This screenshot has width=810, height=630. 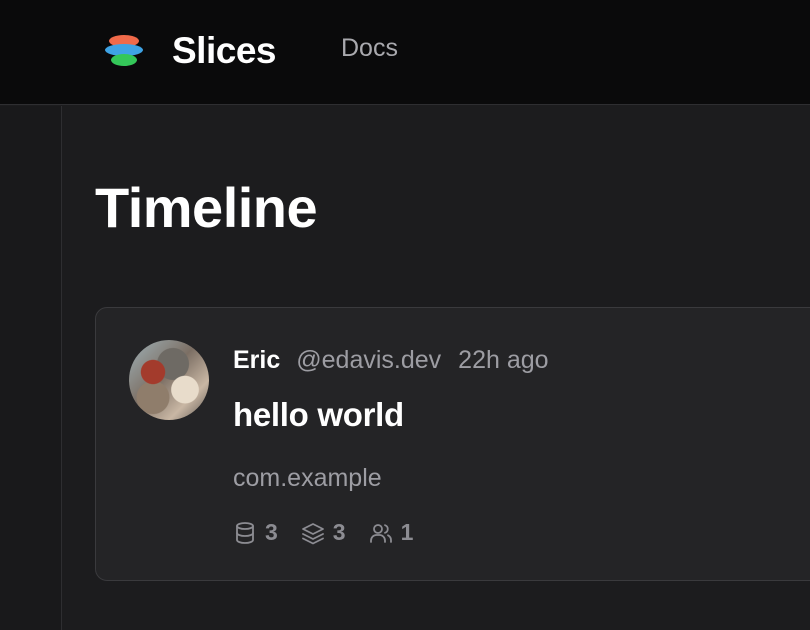 I want to click on users-icon, so click(x=380, y=533).